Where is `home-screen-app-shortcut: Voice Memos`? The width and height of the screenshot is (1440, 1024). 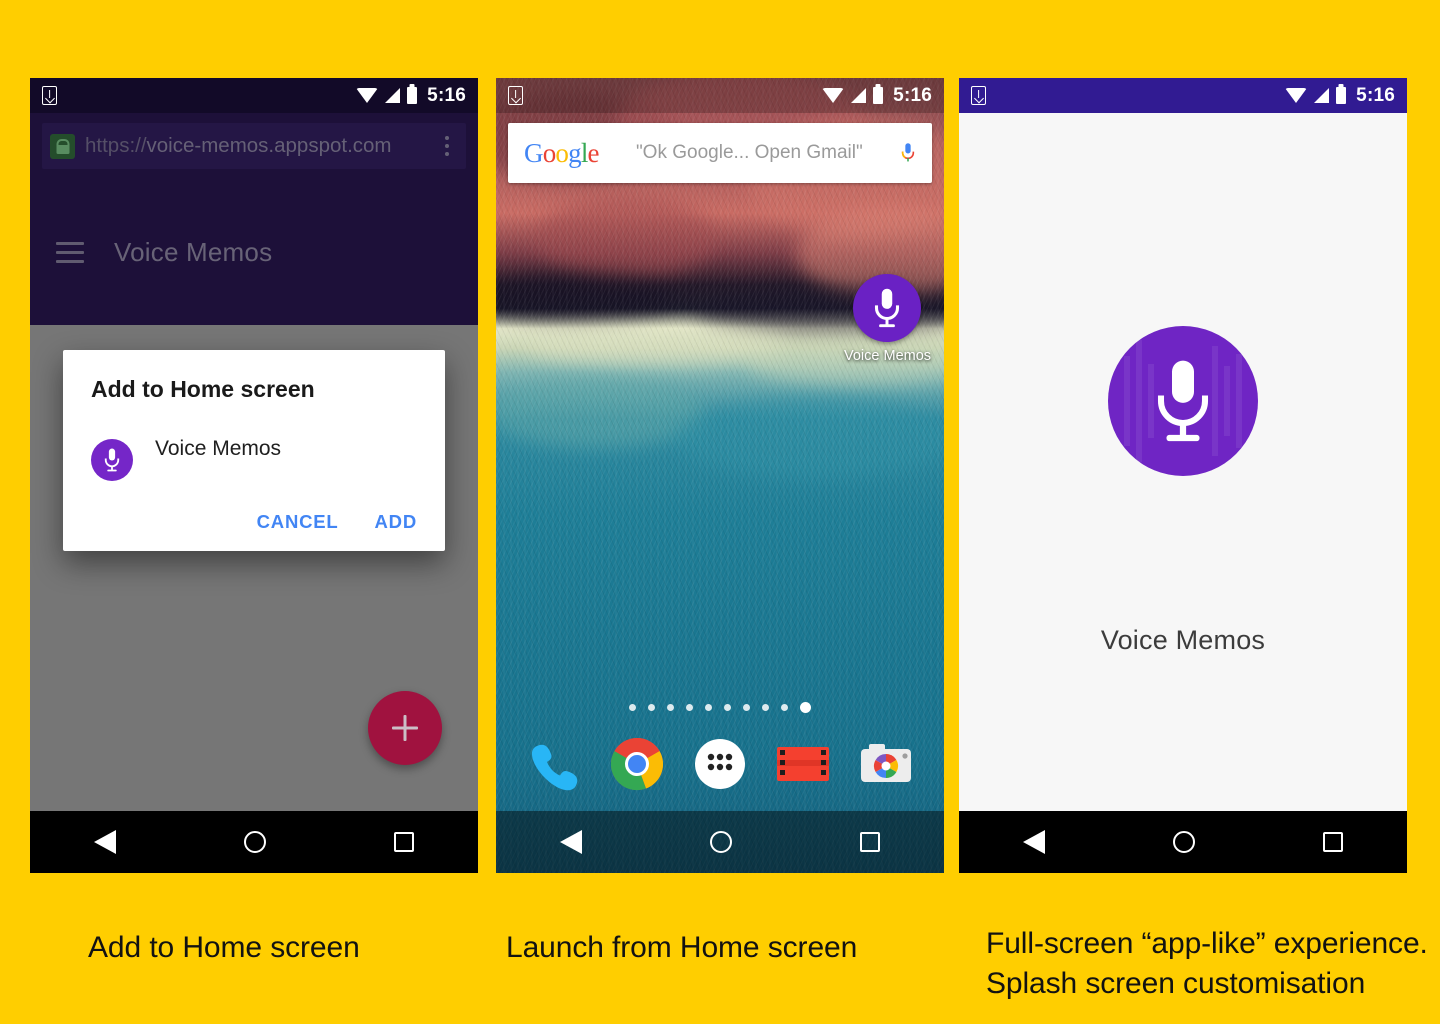
home-screen-app-shortcut: Voice Memos is located at coordinates (888, 319).